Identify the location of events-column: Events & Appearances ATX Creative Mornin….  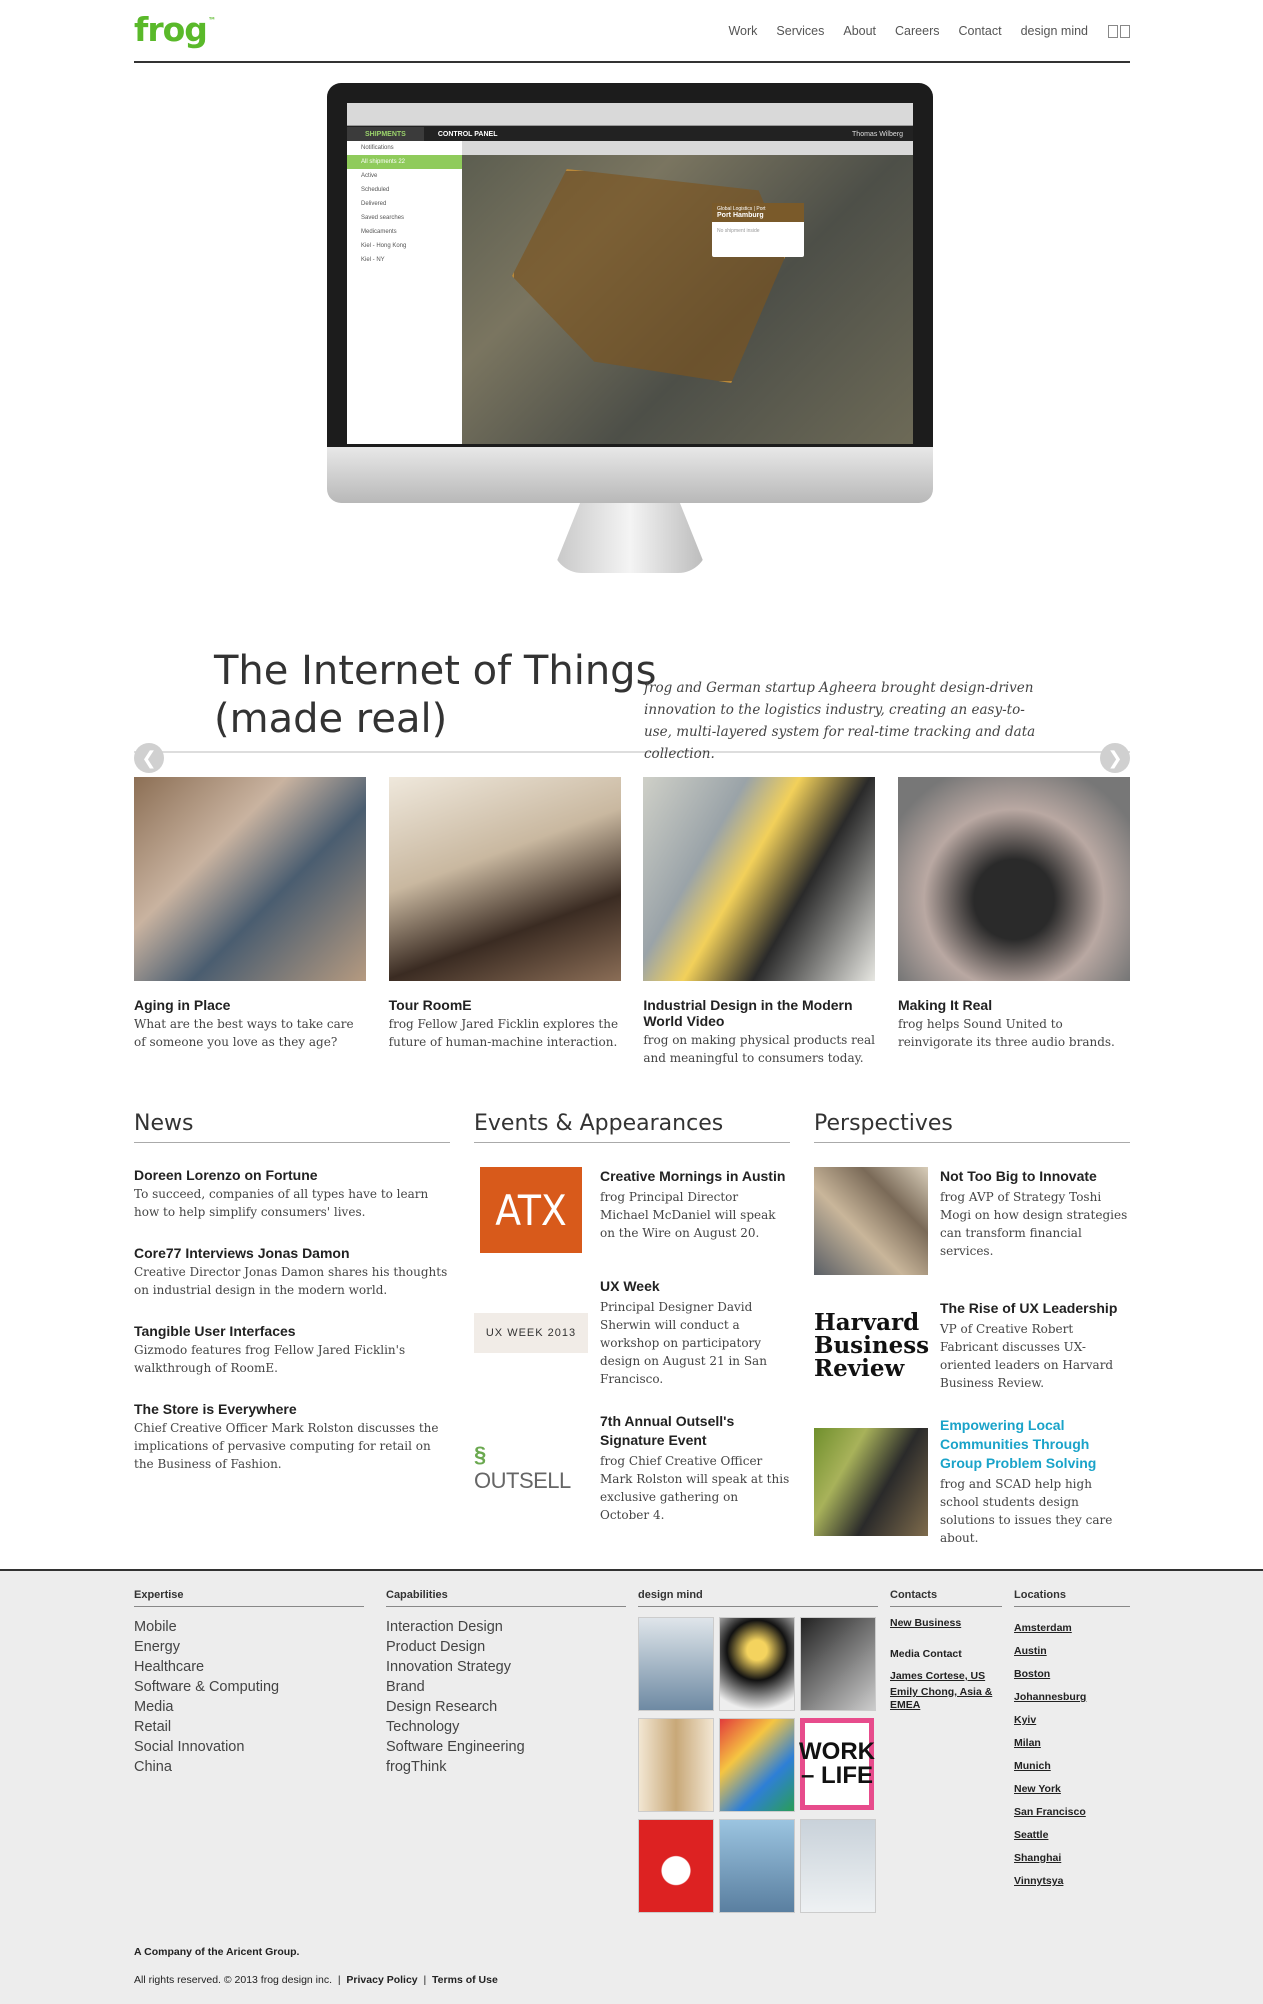
(632, 1329).